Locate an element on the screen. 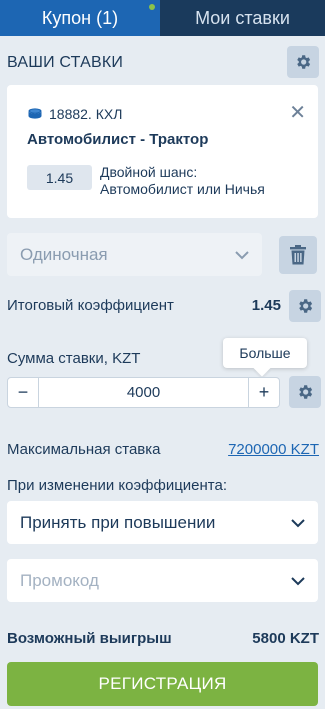  odds-change-select: Принять при повышении is located at coordinates (162, 522).